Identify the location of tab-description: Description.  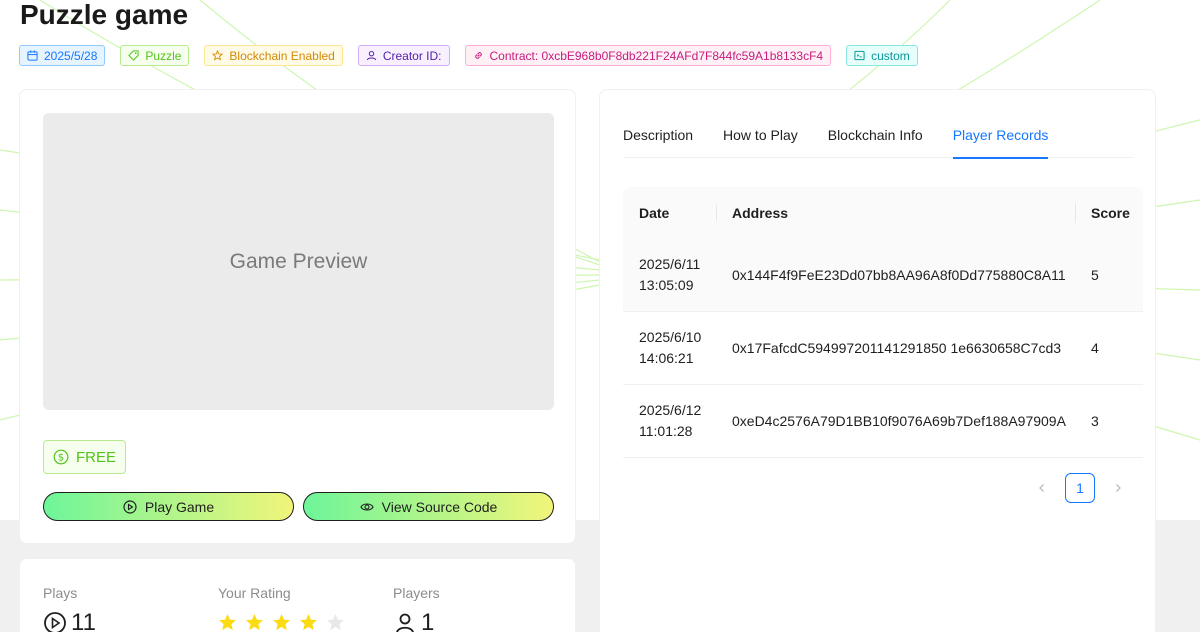
(658, 139).